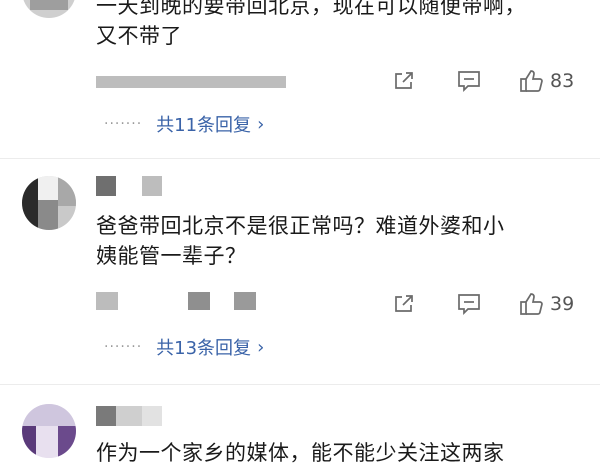 The image size is (600, 469). What do you see at coordinates (490, 81) in the screenshot?
I see `comment-actions: 83` at bounding box center [490, 81].